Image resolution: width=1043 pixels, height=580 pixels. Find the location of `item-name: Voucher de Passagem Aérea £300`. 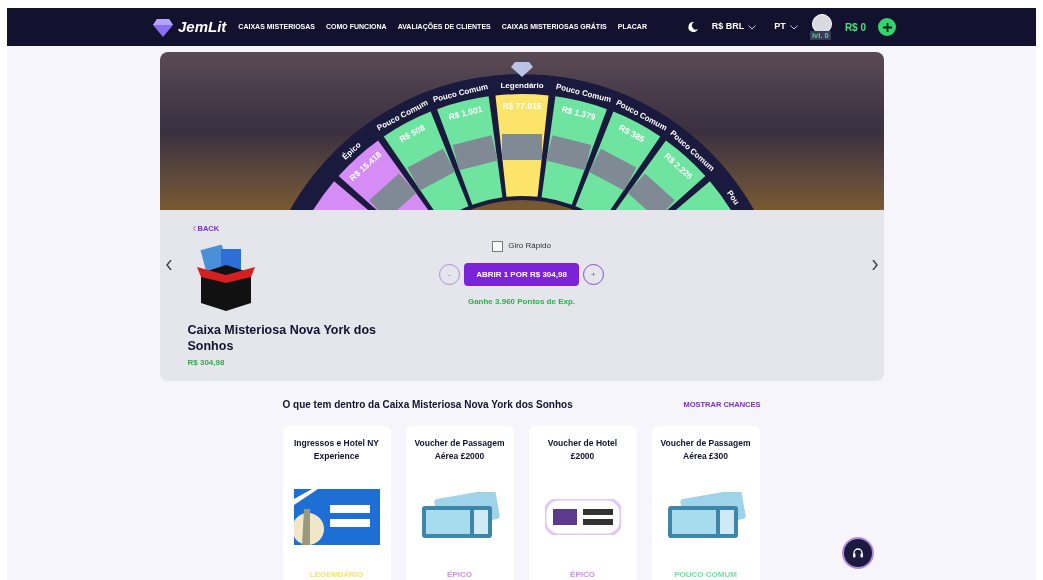

item-name: Voucher de Passagem Aérea £300 is located at coordinates (705, 450).